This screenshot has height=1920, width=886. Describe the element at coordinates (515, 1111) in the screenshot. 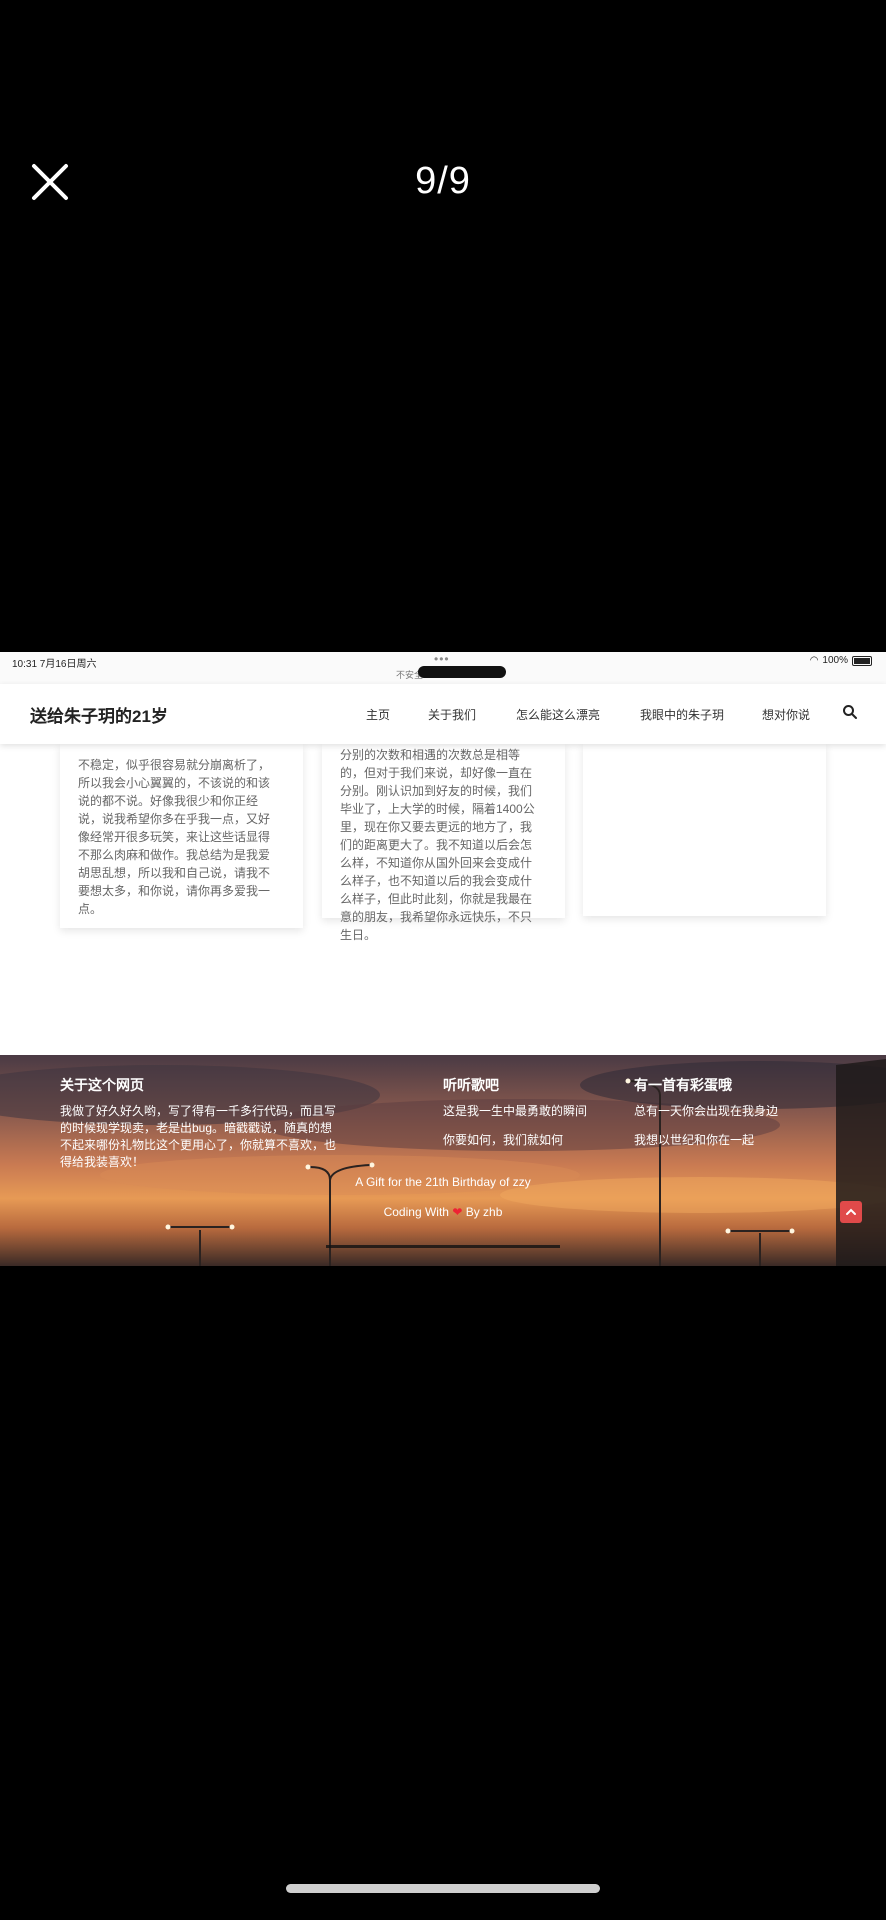

I see `footer-music-link-1: 这是我一生中最勇敢的瞬间` at that location.